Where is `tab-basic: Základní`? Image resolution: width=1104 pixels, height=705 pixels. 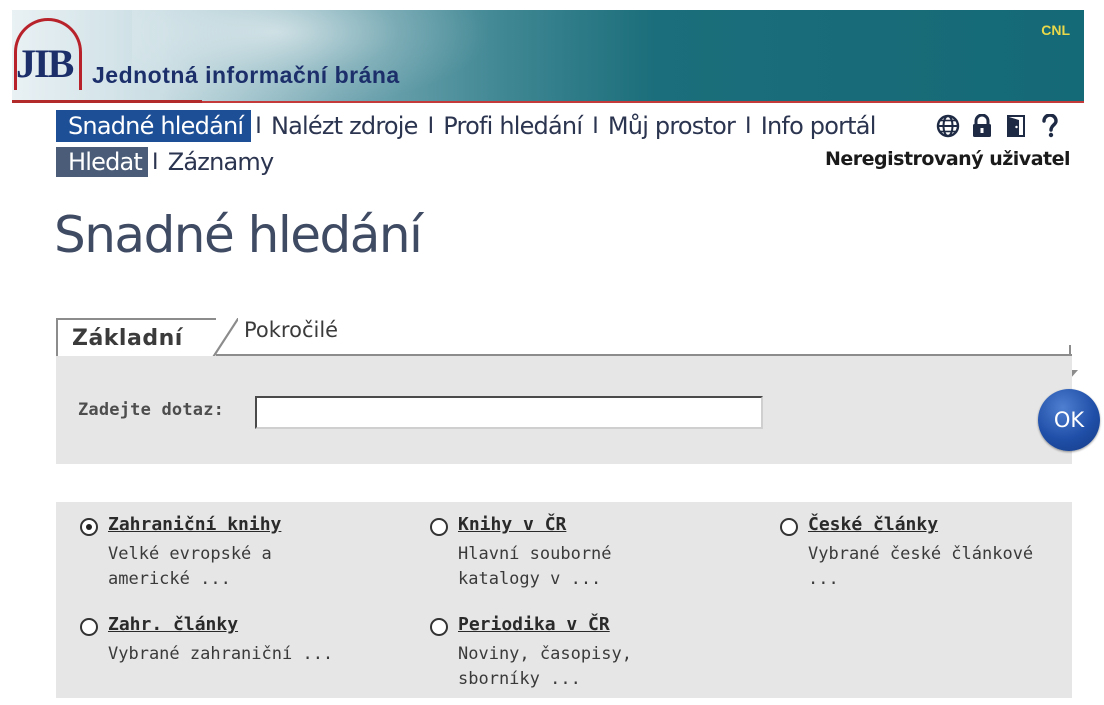
tab-basic: Základní is located at coordinates (147, 338).